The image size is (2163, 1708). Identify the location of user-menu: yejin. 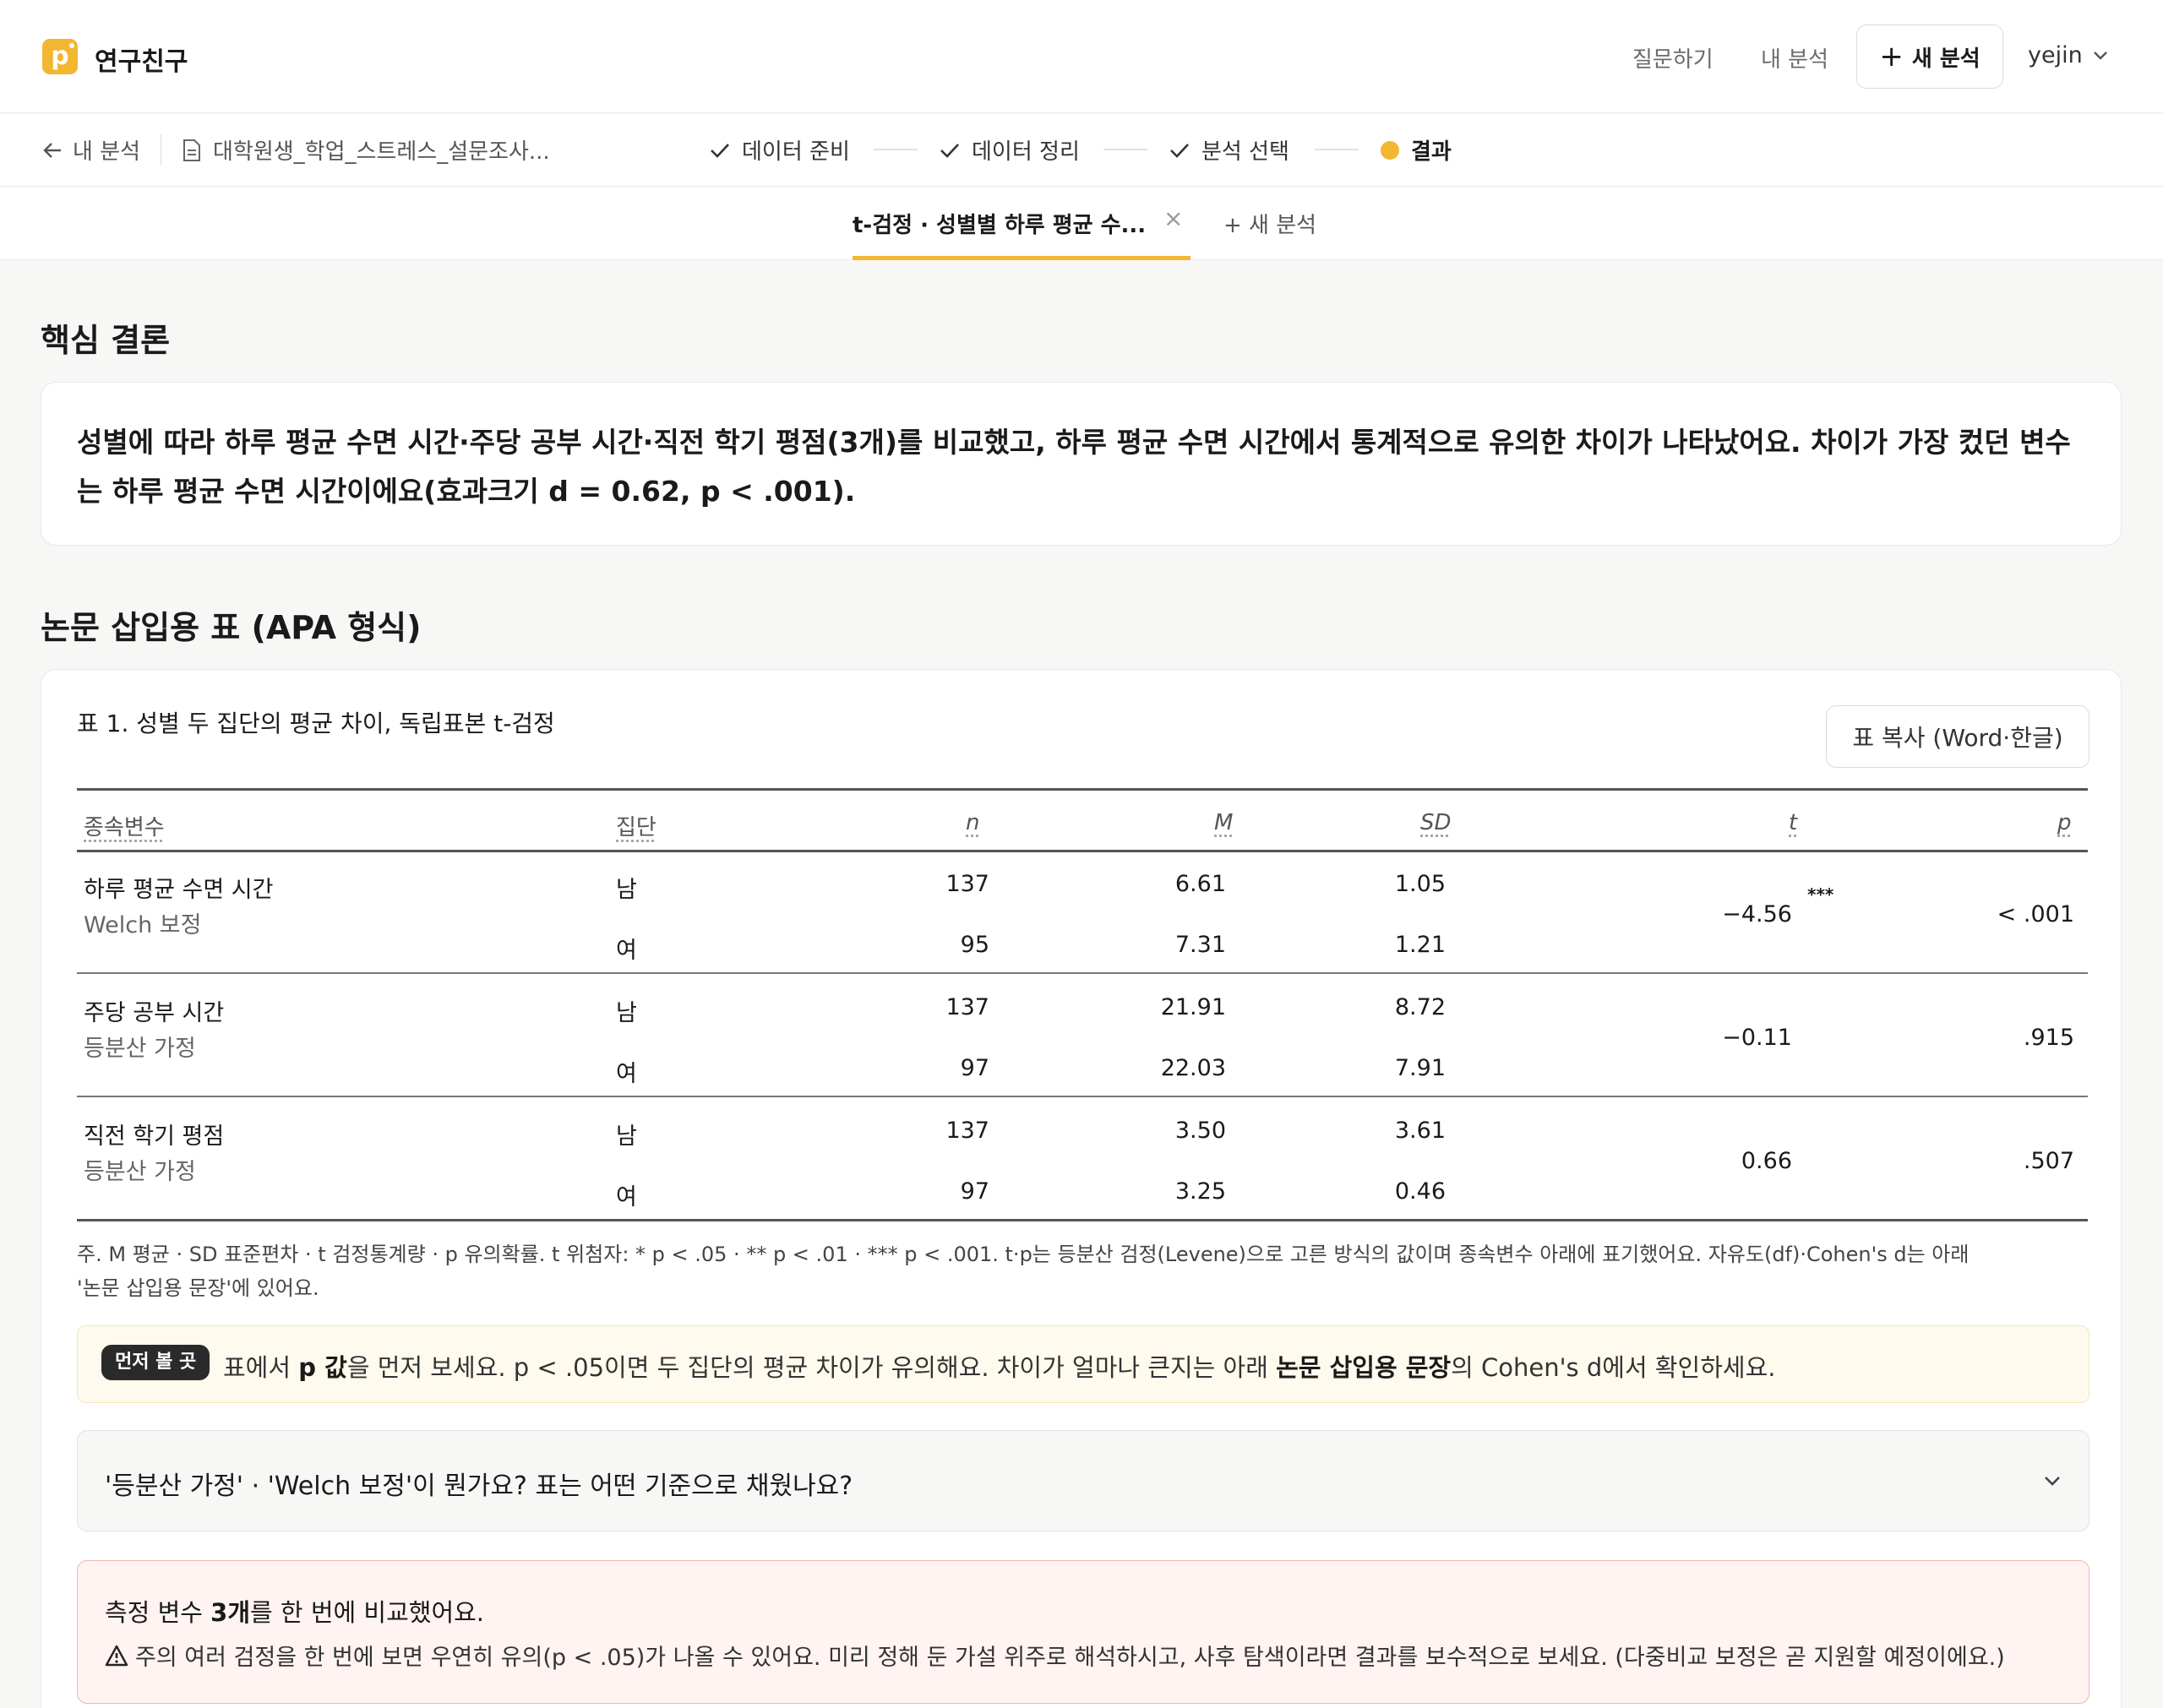
(2068, 55).